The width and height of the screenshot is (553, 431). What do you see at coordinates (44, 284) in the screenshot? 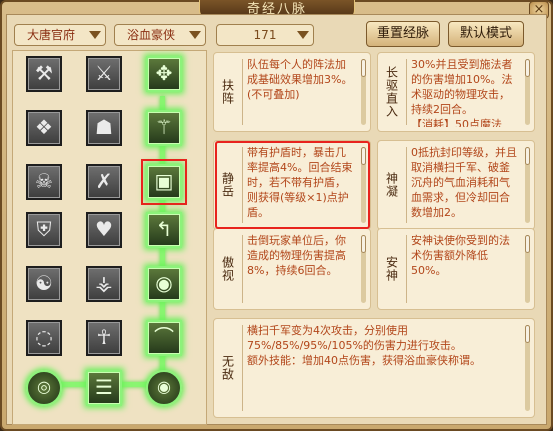
I see `mask-icon: ☯` at bounding box center [44, 284].